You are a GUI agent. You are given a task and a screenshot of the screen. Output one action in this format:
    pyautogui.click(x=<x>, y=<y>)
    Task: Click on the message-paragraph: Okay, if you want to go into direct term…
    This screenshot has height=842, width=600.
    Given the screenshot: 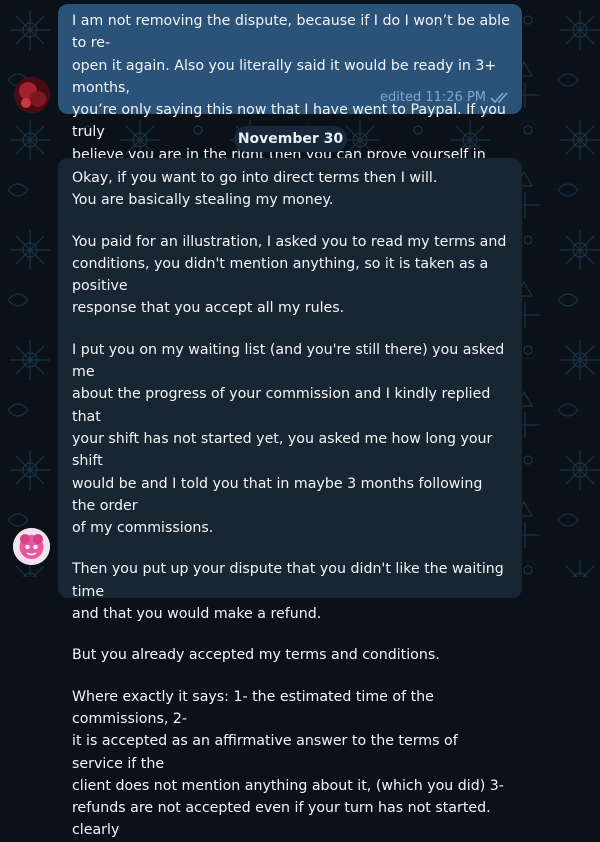 What is the action you would take?
    pyautogui.click(x=255, y=189)
    